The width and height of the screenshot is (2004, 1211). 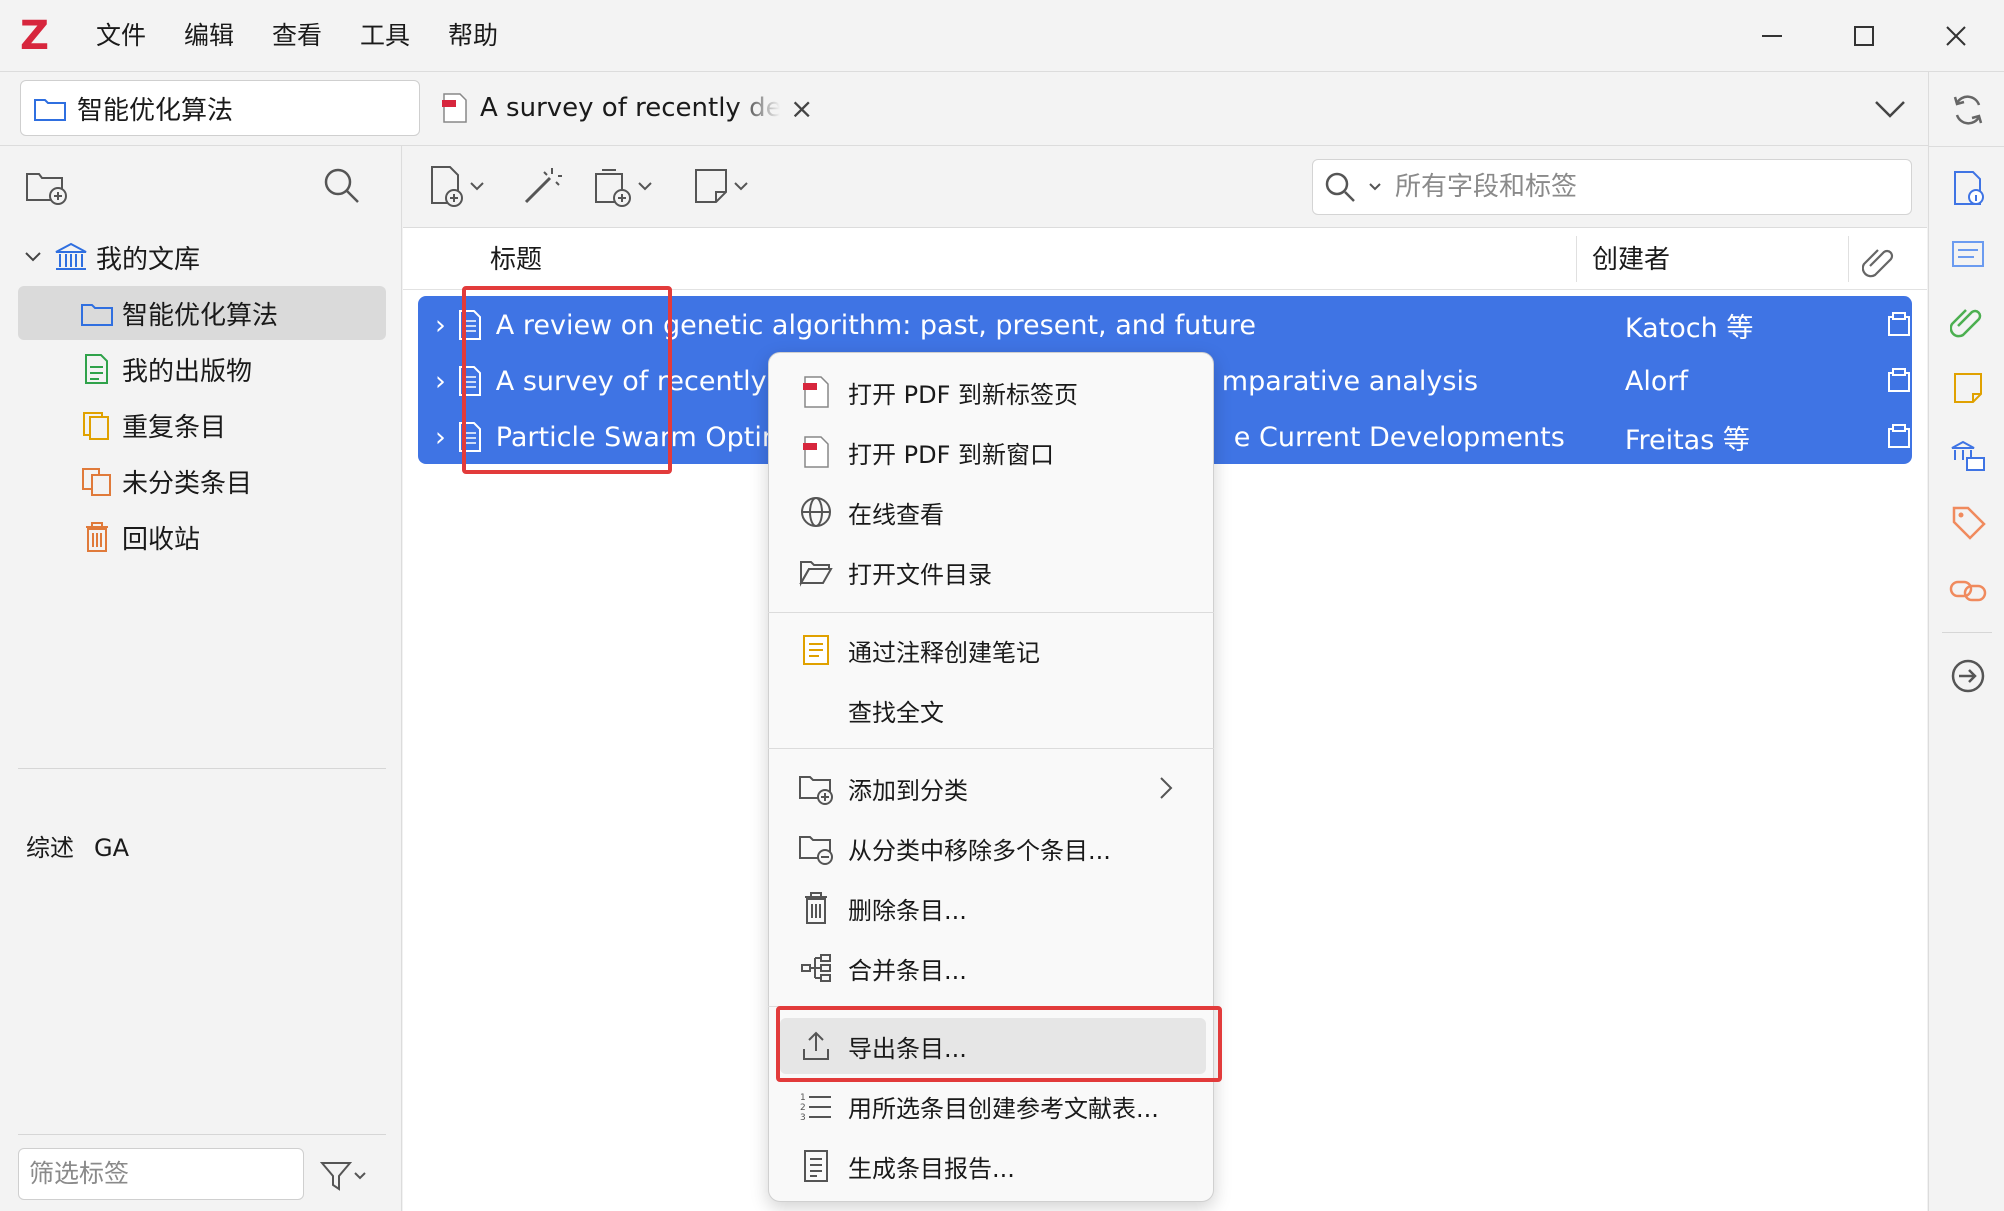 I want to click on sync-button, so click(x=1968, y=110).